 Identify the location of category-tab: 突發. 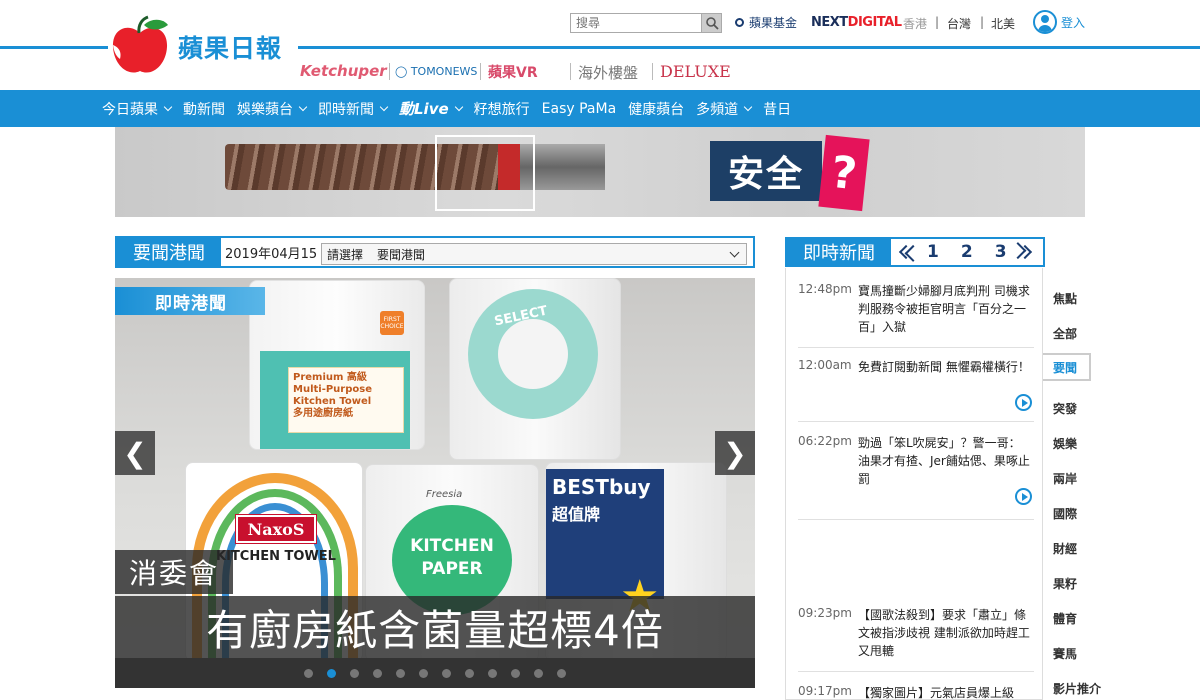
(1065, 408).